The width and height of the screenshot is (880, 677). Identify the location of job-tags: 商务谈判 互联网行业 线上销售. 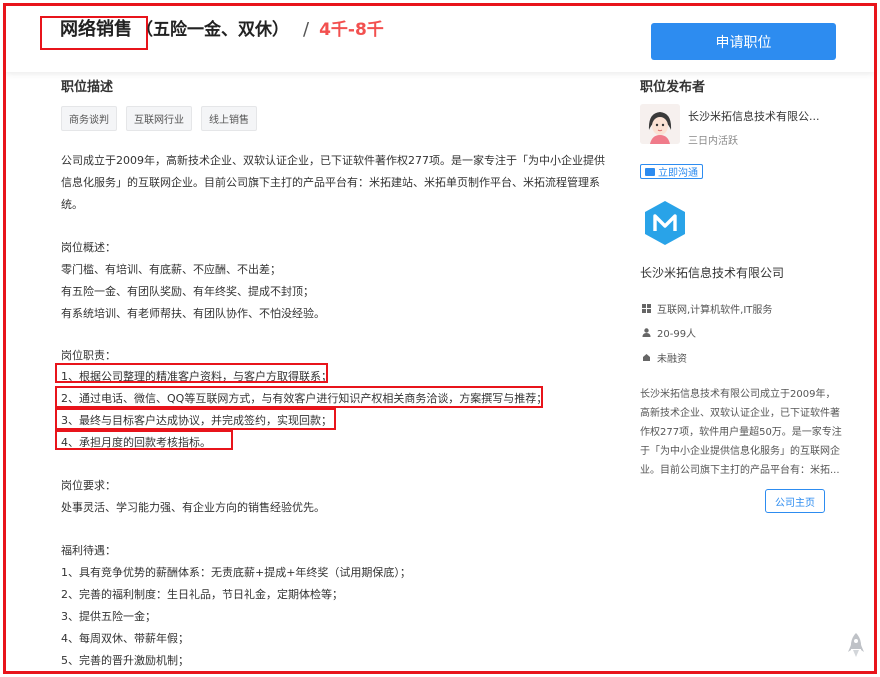
(163, 118).